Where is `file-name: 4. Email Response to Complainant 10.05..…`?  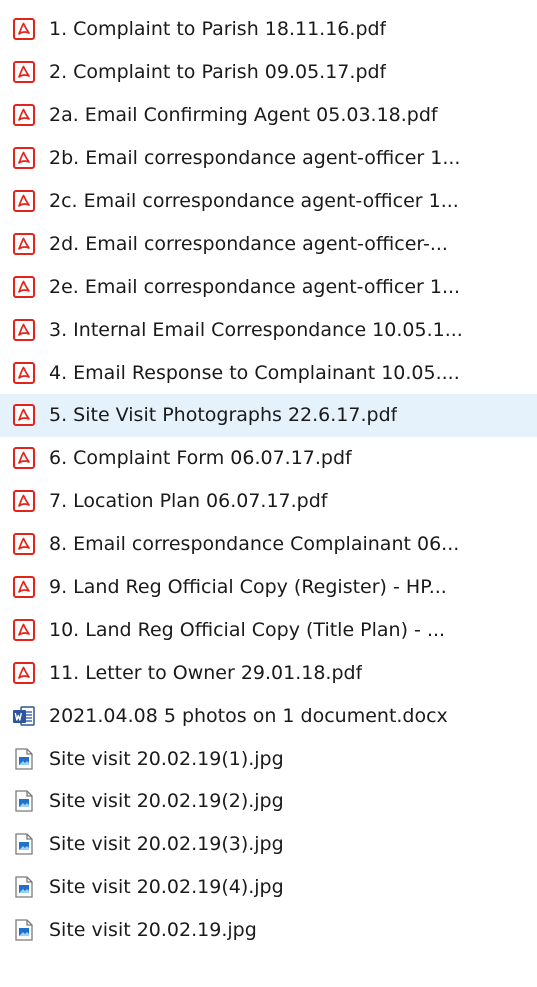
file-name: 4. Email Response to Complainant 10.05..… is located at coordinates (254, 372).